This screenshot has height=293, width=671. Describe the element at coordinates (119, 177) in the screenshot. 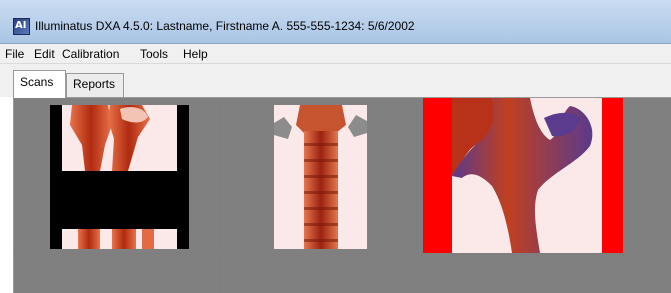

I see `forearm-scan-thumbnail` at that location.